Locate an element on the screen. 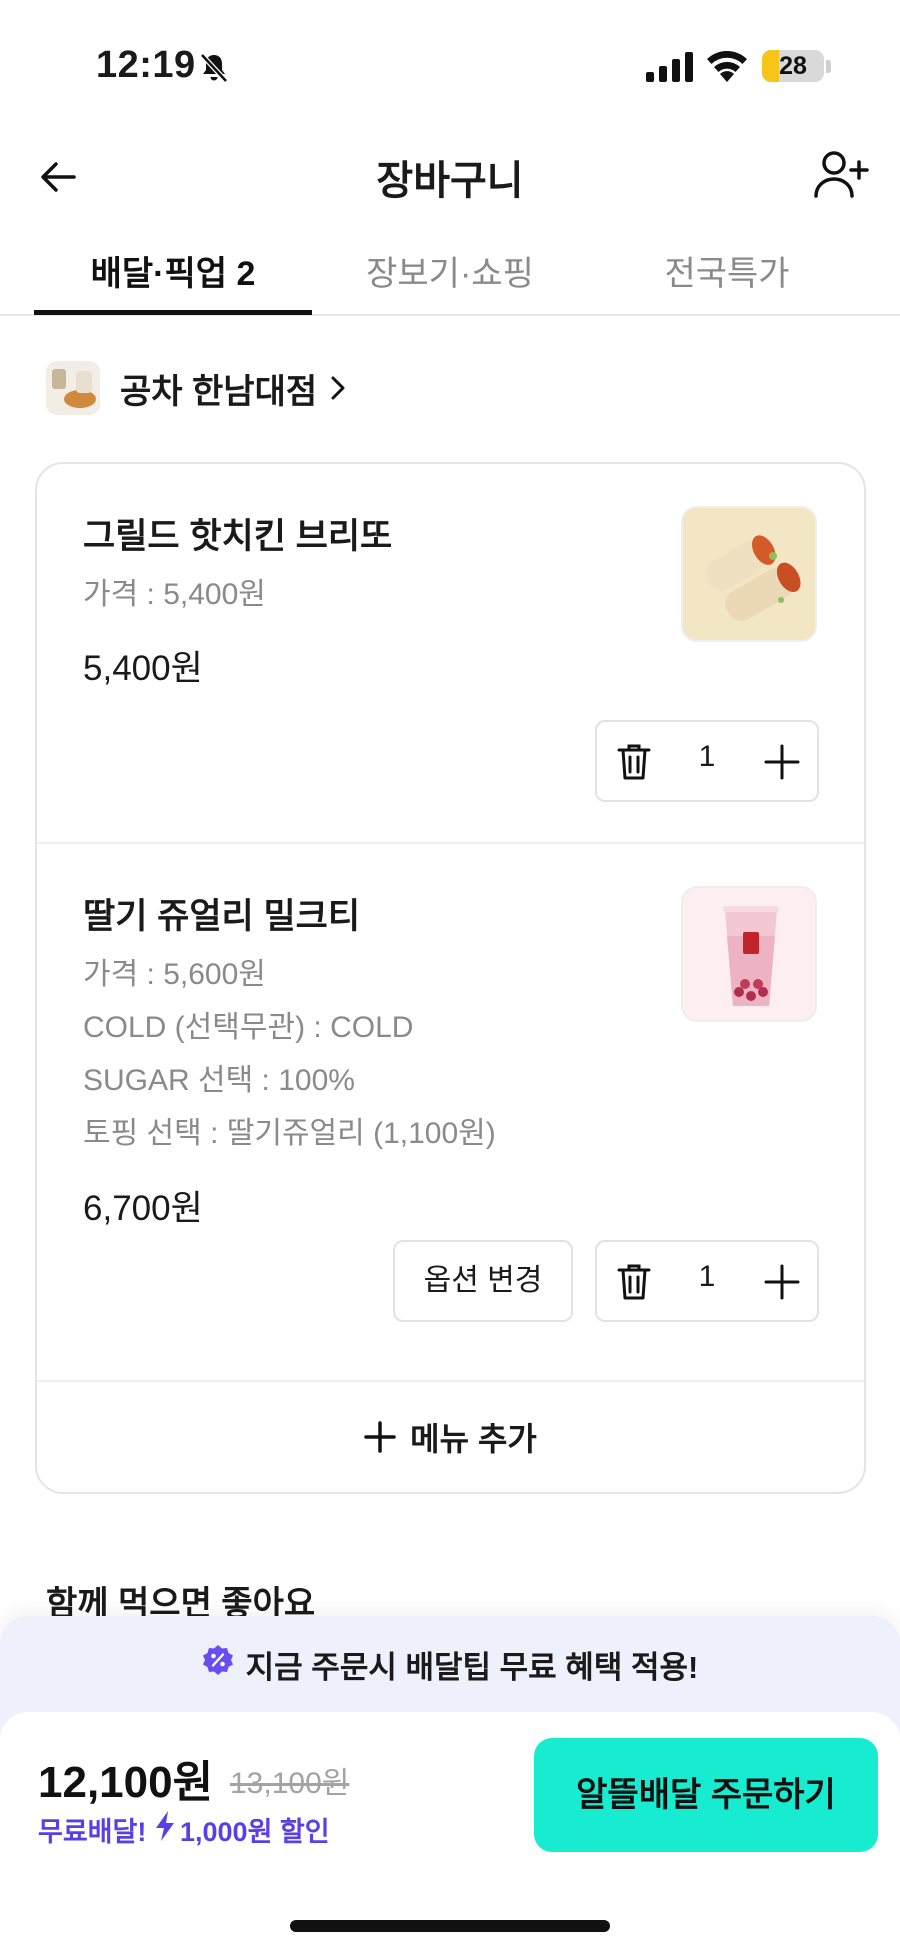 This screenshot has height=1951, width=900. discount-badge-icon is located at coordinates (217, 1660).